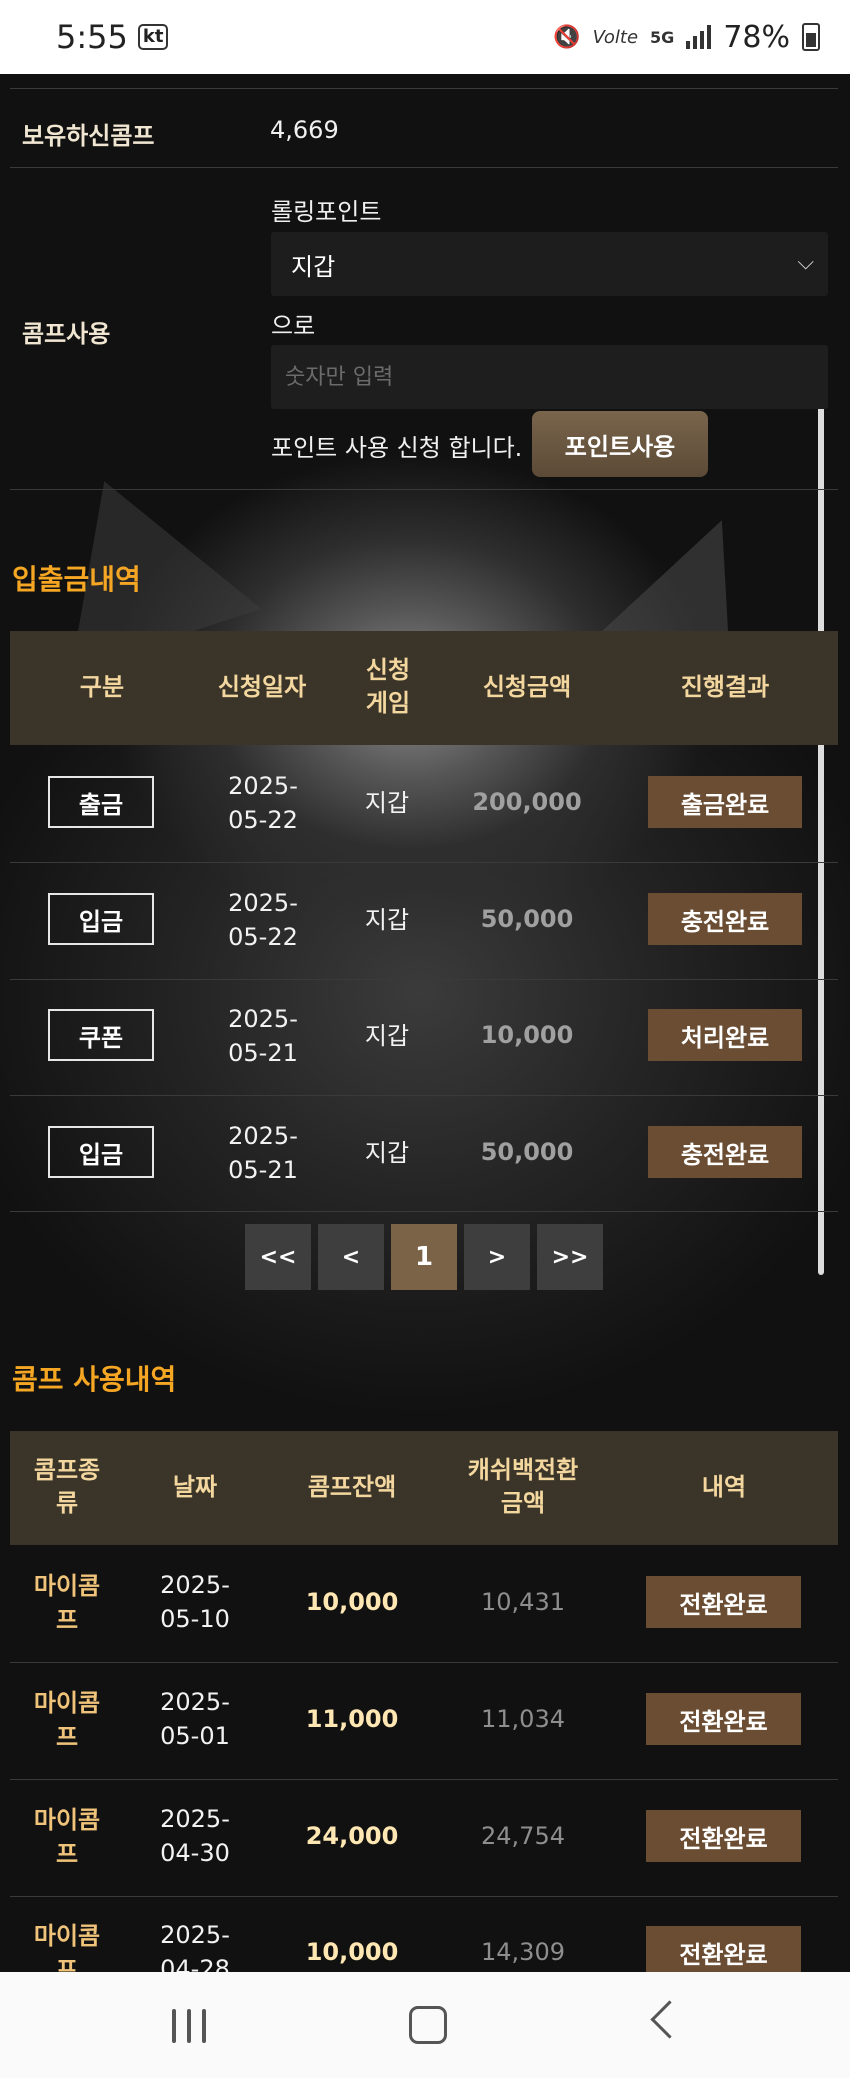 The width and height of the screenshot is (850, 2078). Describe the element at coordinates (351, 1257) in the screenshot. I see `page-prev-button: <` at that location.